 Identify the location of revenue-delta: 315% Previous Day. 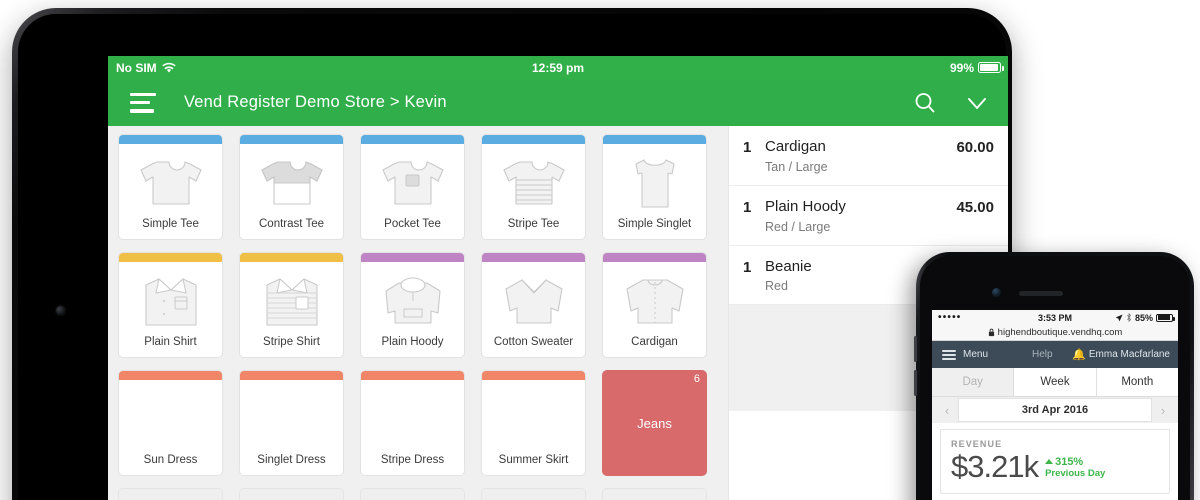
(1075, 468).